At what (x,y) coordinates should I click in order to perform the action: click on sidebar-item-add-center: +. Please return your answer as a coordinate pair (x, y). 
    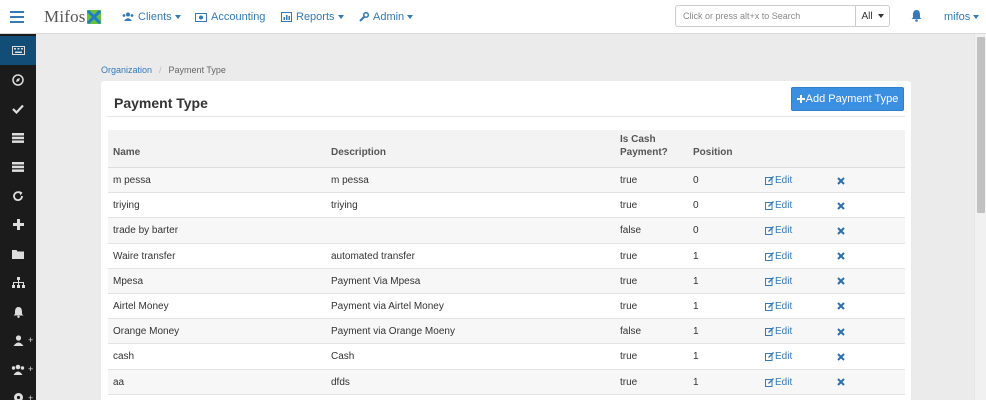
    Looking at the image, I should click on (18, 392).